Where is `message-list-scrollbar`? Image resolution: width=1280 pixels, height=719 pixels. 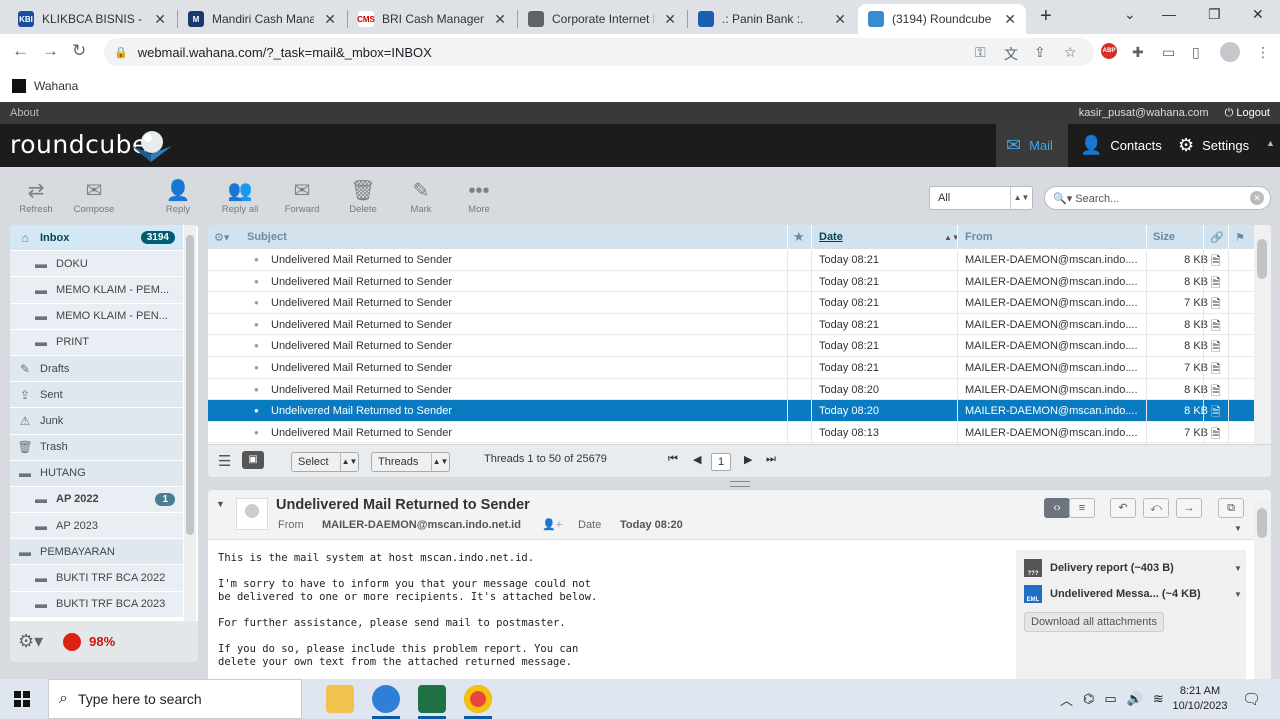 message-list-scrollbar is located at coordinates (1262, 334).